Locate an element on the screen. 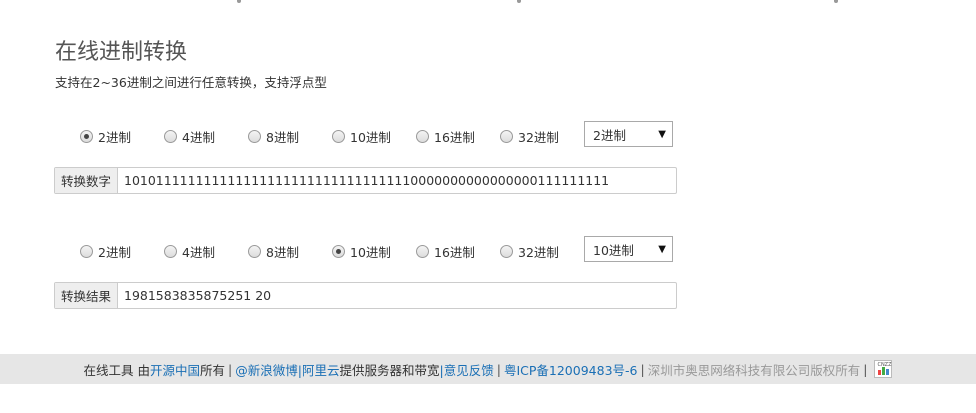 This screenshot has height=413, width=976. select-value: 10进制 is located at coordinates (613, 250).